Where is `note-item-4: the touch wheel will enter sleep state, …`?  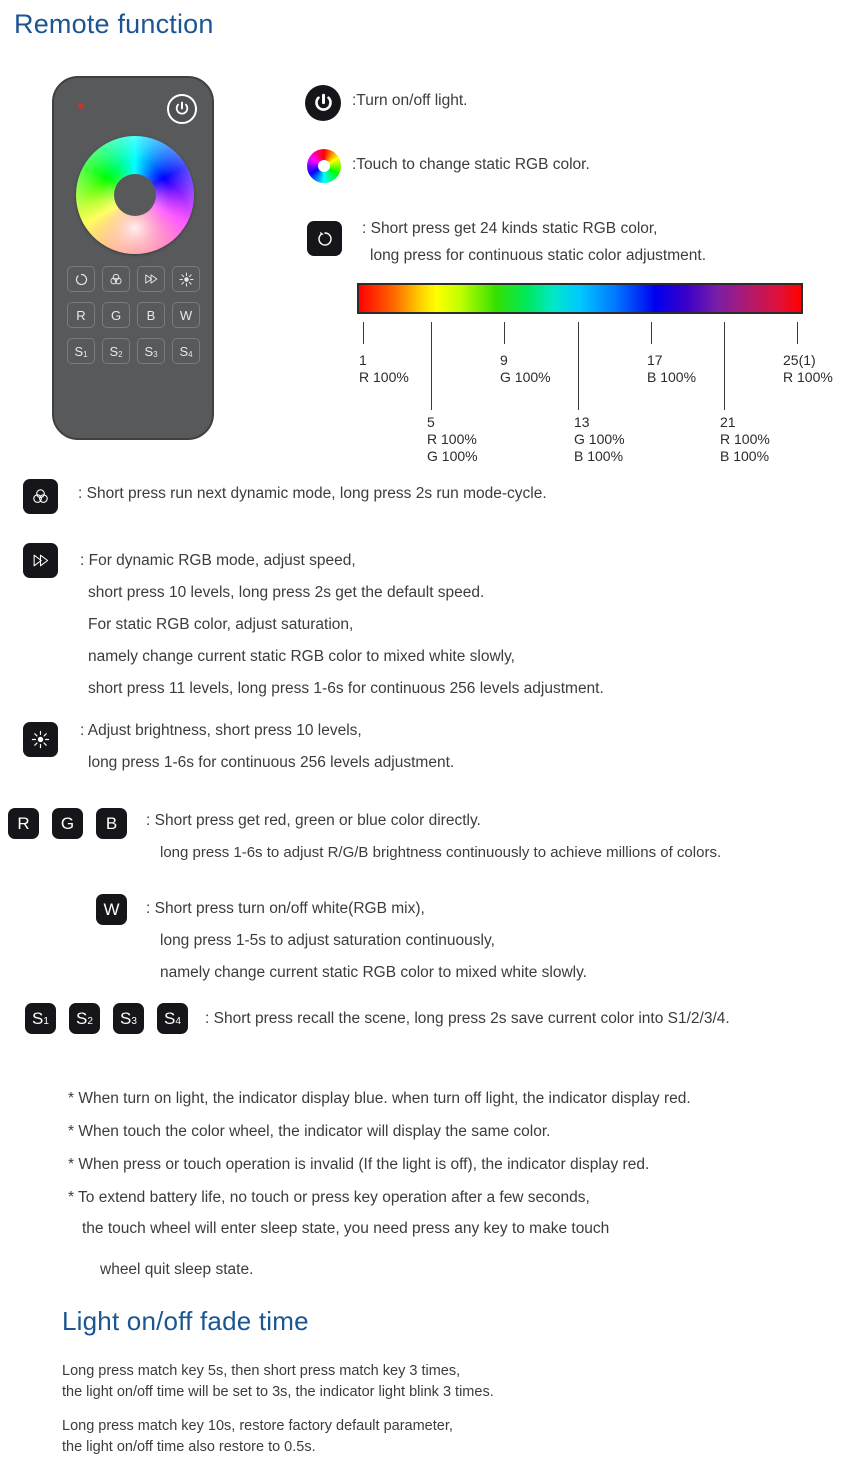 note-item-4: the touch wheel will enter sleep state, … is located at coordinates (346, 1228).